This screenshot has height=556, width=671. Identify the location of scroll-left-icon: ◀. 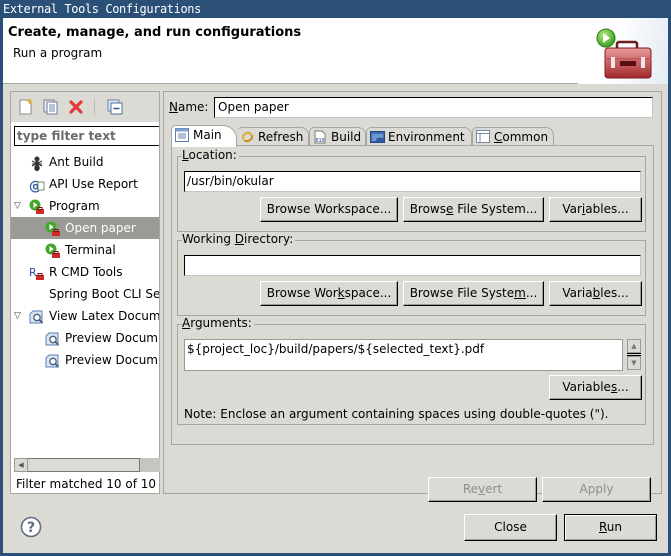
(21, 465).